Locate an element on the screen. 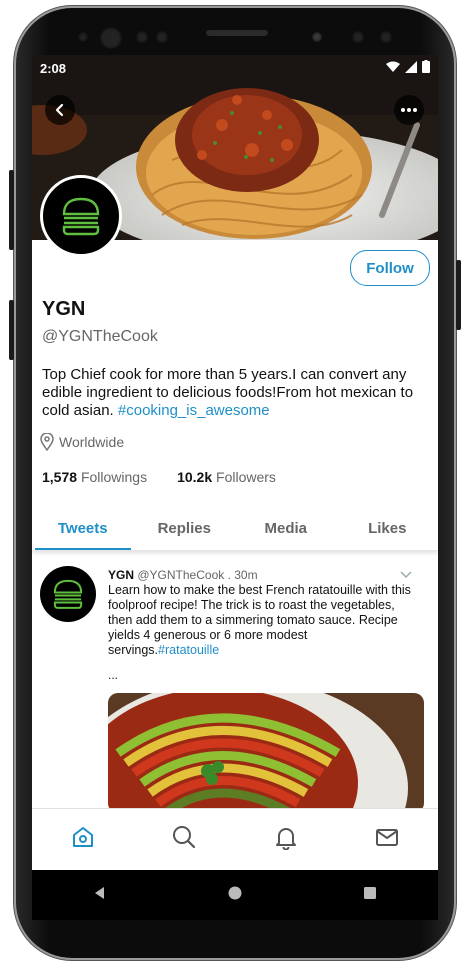  back-arrow-icon is located at coordinates (59, 110).